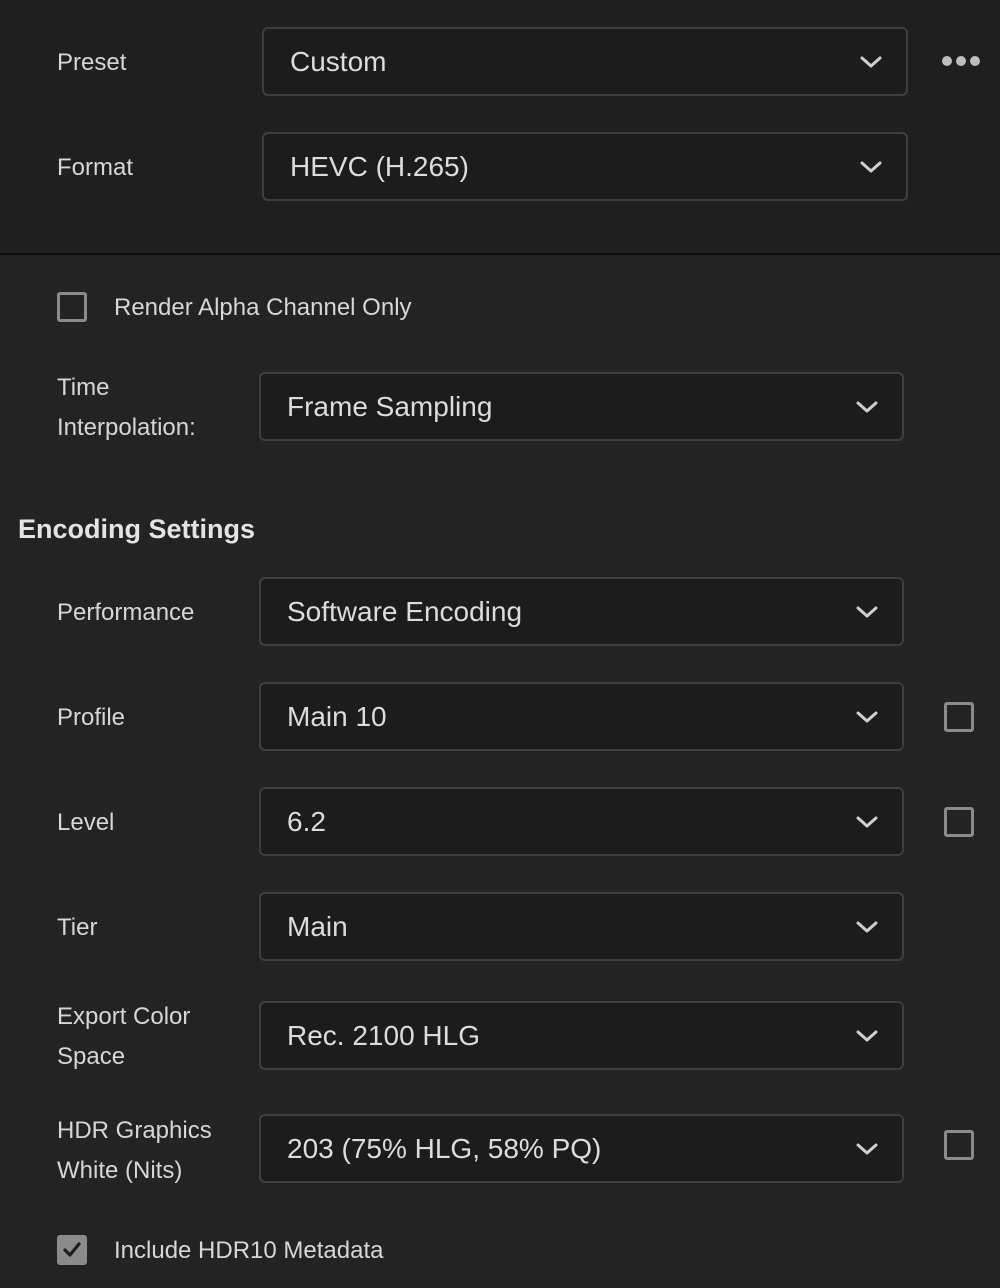 This screenshot has height=1288, width=1000. Describe the element at coordinates (581, 406) in the screenshot. I see `time-interpolation-dropdown: Frame Sampling` at that location.